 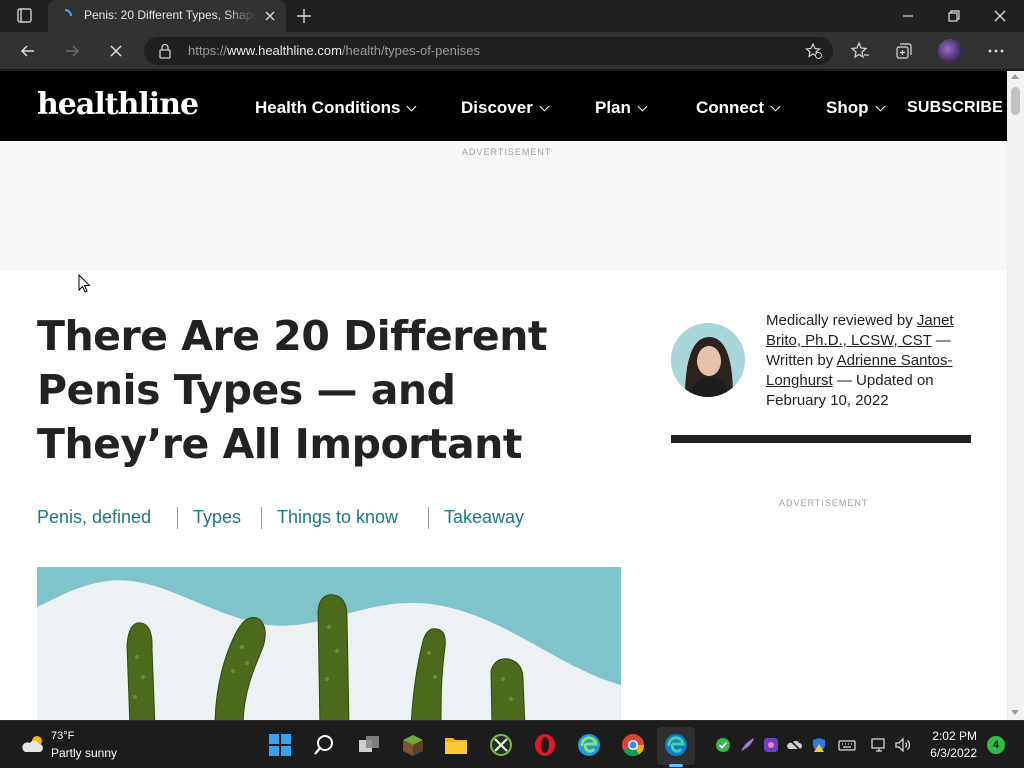 I want to click on nav-label: Plan, so click(x=613, y=107).